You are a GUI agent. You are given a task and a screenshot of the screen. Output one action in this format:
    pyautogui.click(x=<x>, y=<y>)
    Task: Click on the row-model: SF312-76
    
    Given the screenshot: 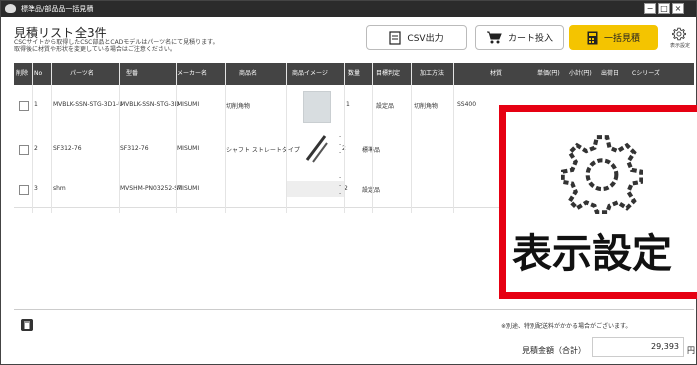 What is the action you would take?
    pyautogui.click(x=134, y=148)
    